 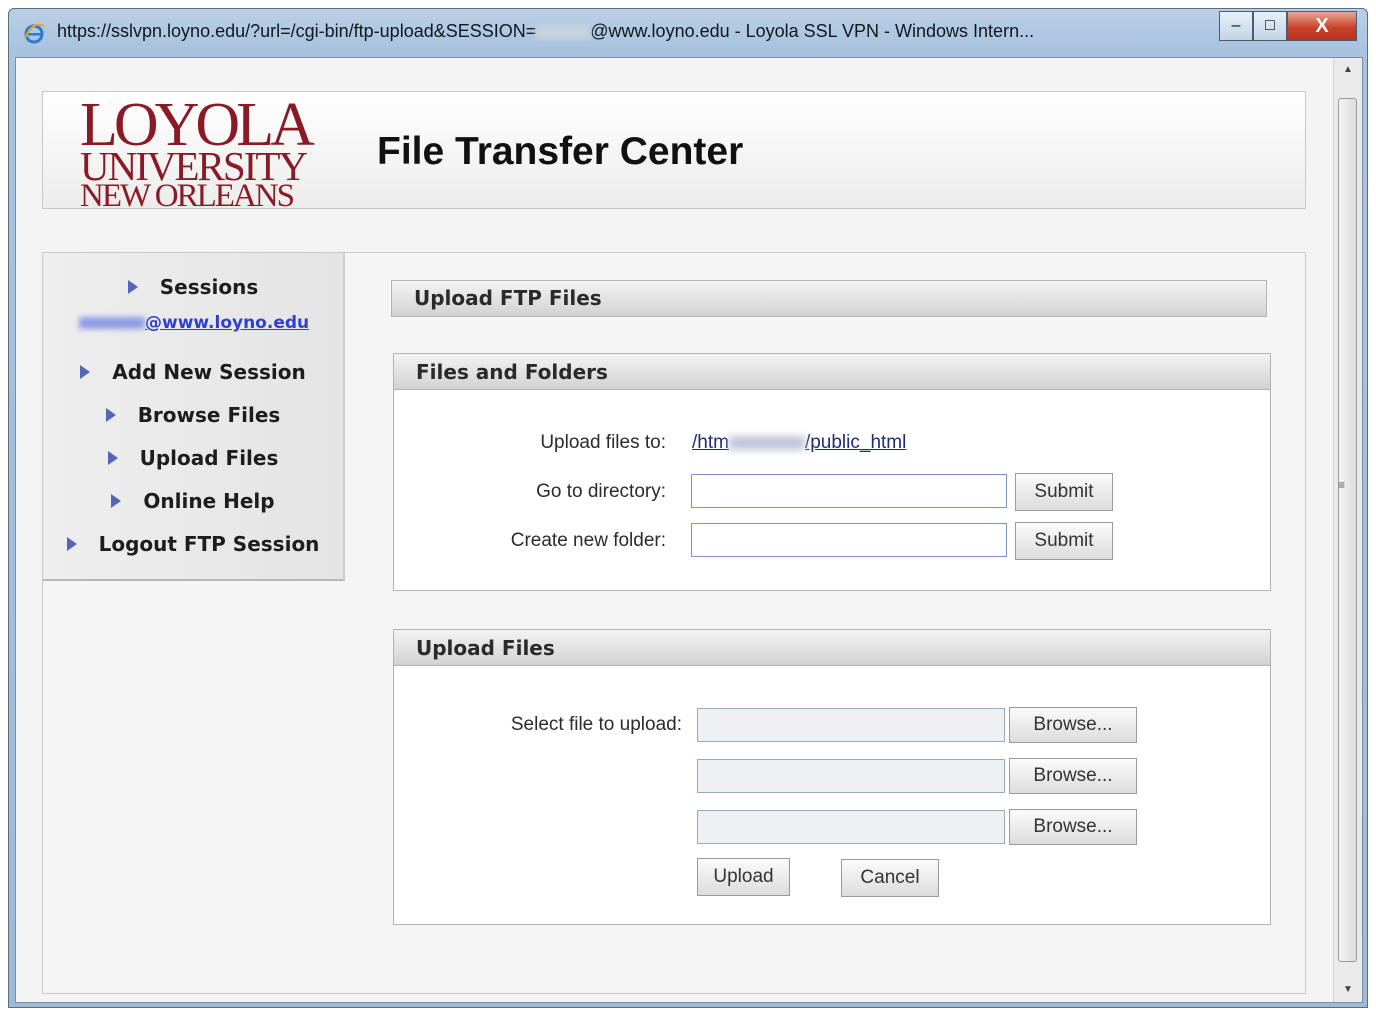 What do you see at coordinates (187, 196) in the screenshot?
I see `logo-line-3: NEW ORLEANS` at bounding box center [187, 196].